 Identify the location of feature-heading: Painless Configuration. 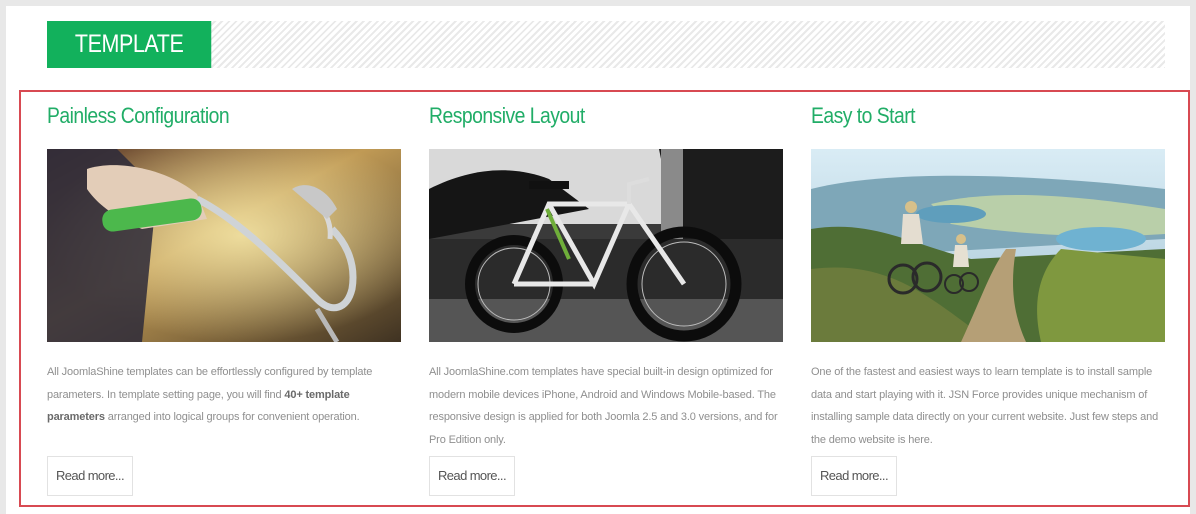
(203, 121).